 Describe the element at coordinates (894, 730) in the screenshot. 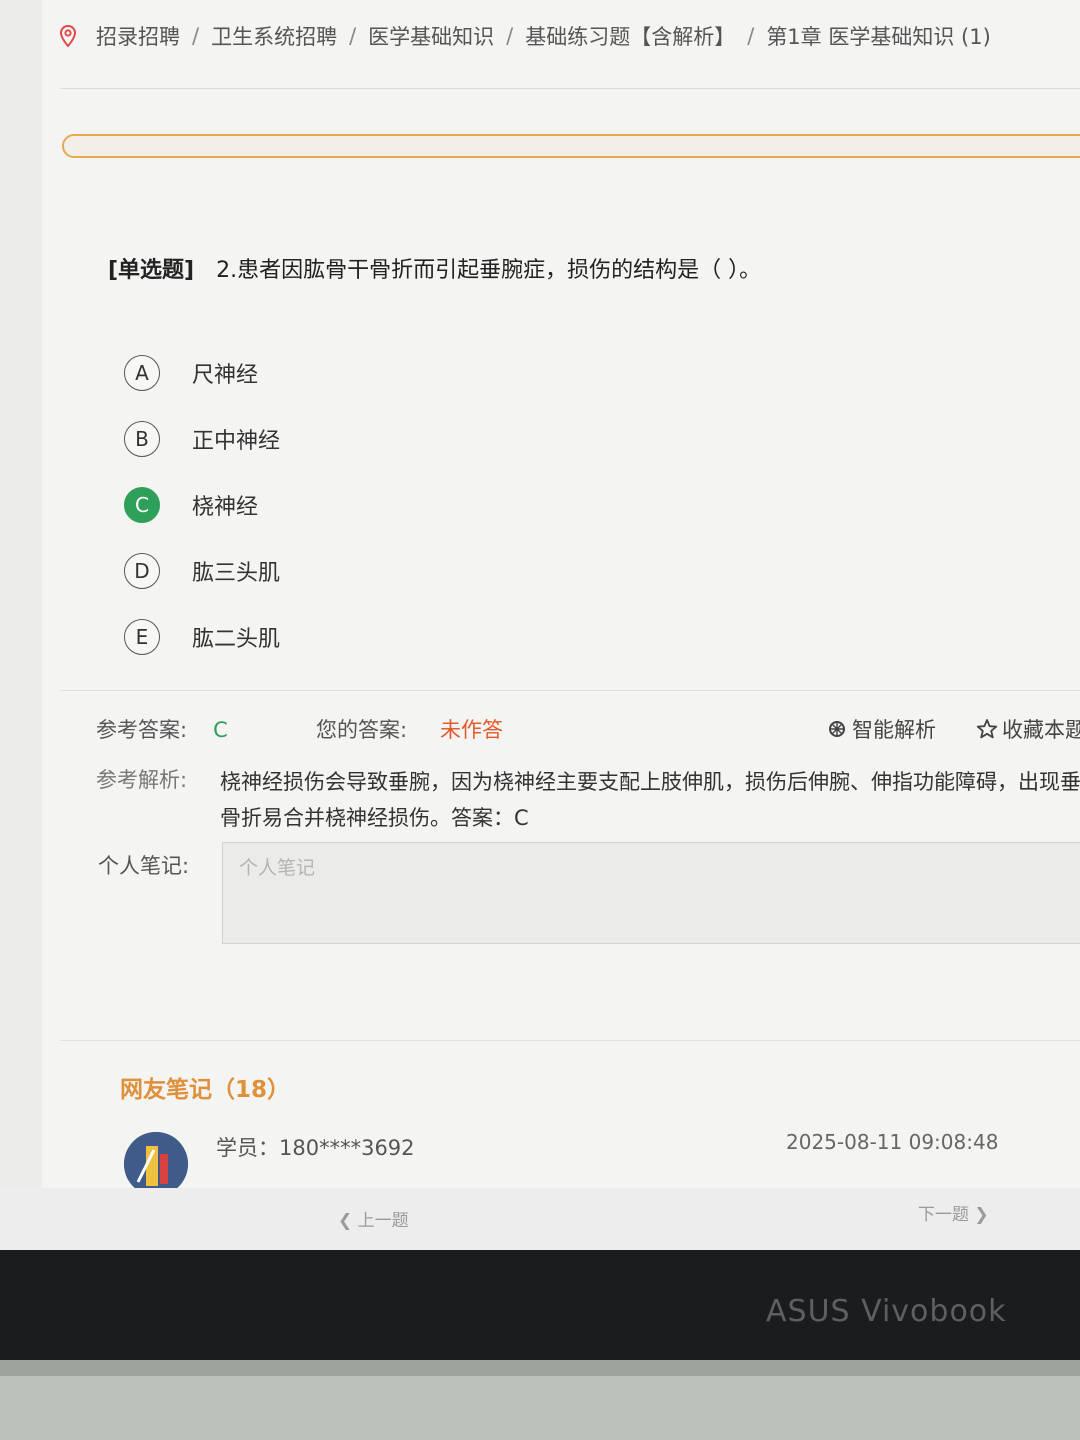

I see `ai-analysis-label: 智能解析` at that location.